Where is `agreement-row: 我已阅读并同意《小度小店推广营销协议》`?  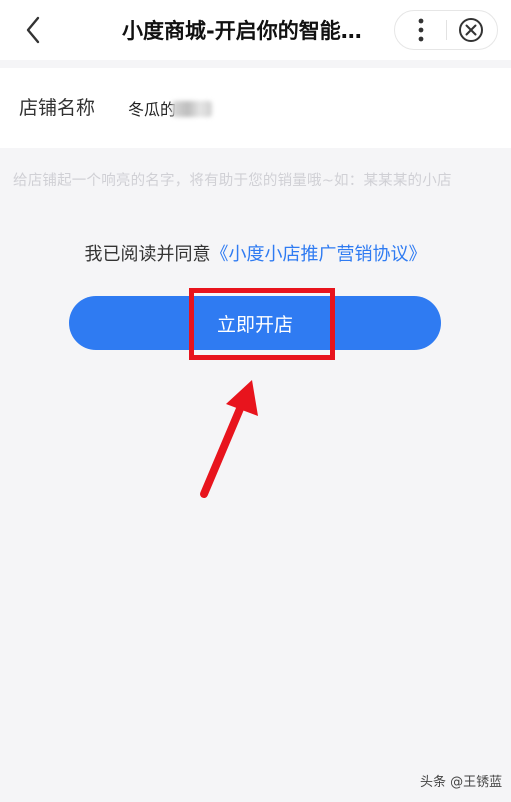
agreement-row: 我已阅读并同意《小度小店推广营销协议》 is located at coordinates (255, 255).